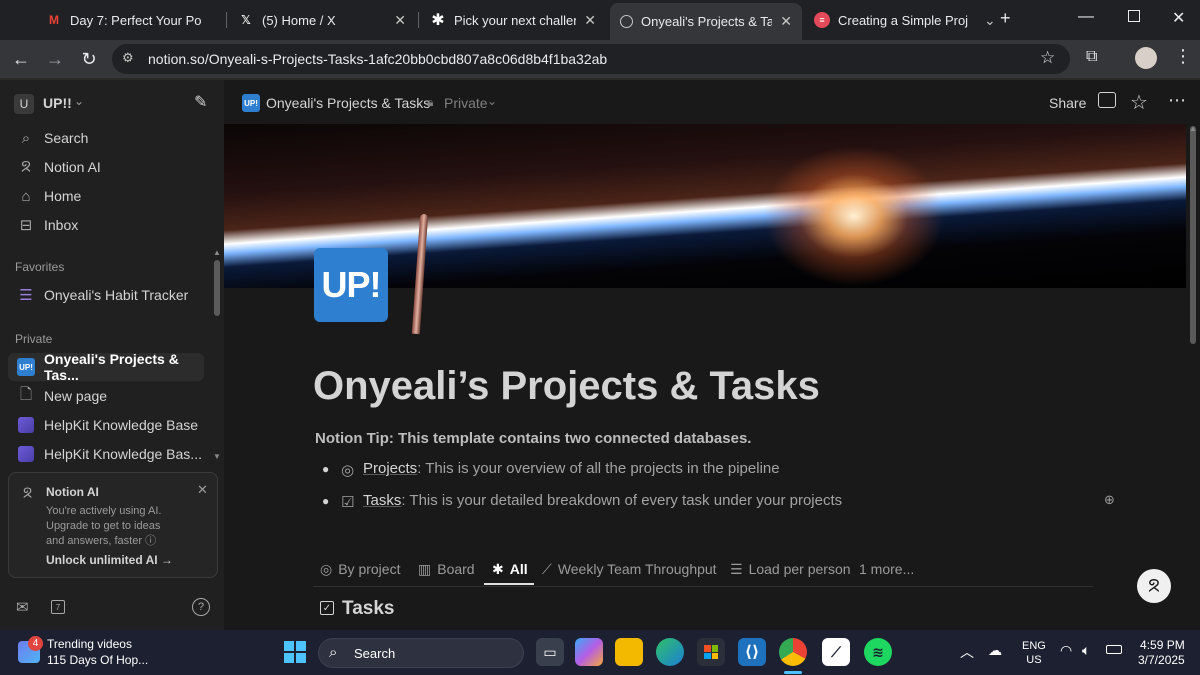  What do you see at coordinates (106, 196) in the screenshot?
I see `sidebar-item-home: ⌂ Home` at bounding box center [106, 196].